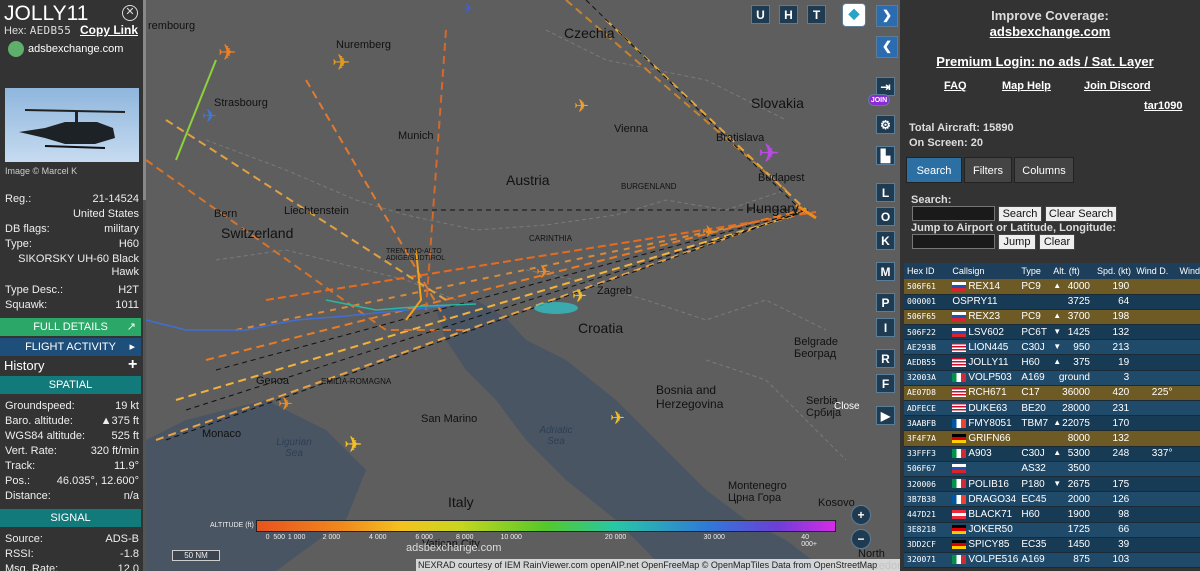  Describe the element at coordinates (885, 216) in the screenshot. I see `side-button-o: O` at that location.